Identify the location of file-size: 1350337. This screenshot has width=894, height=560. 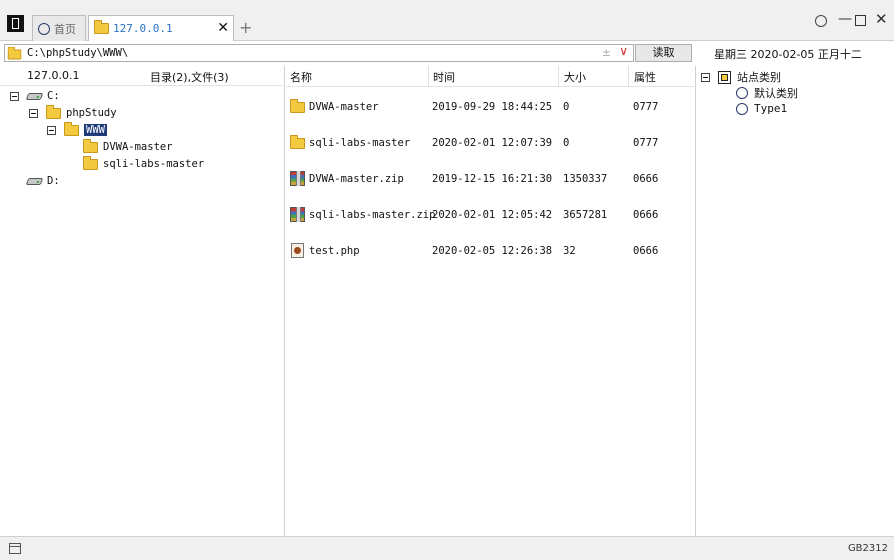
(585, 179).